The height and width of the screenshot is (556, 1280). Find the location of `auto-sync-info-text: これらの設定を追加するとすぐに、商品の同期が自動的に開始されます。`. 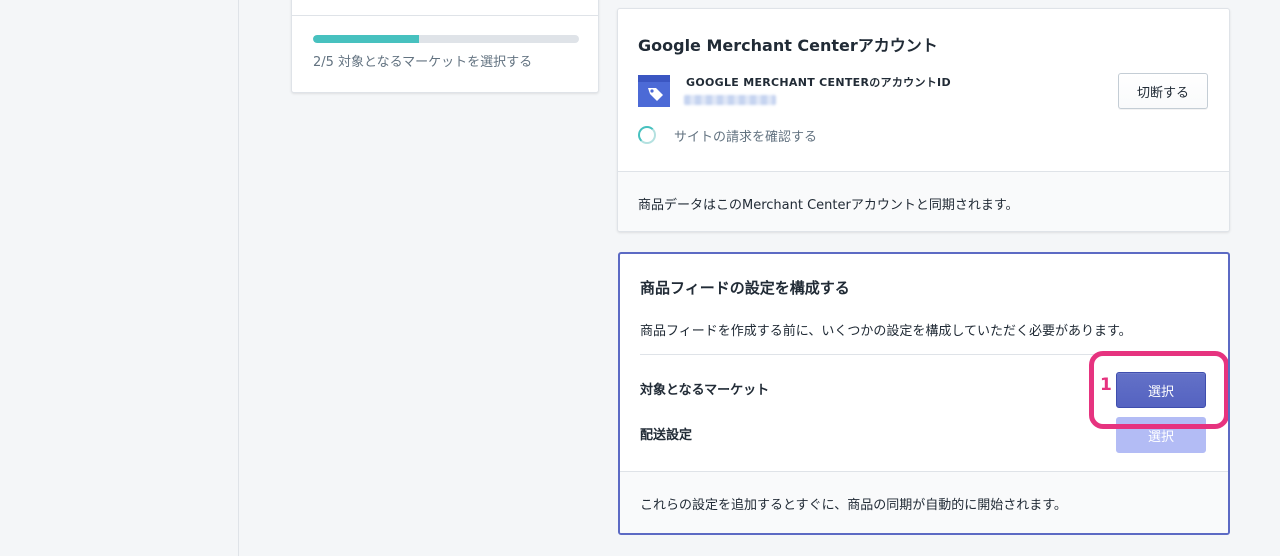

auto-sync-info-text: これらの設定を追加するとすぐに、商品の同期が自動的に開始されます。 is located at coordinates (853, 505).